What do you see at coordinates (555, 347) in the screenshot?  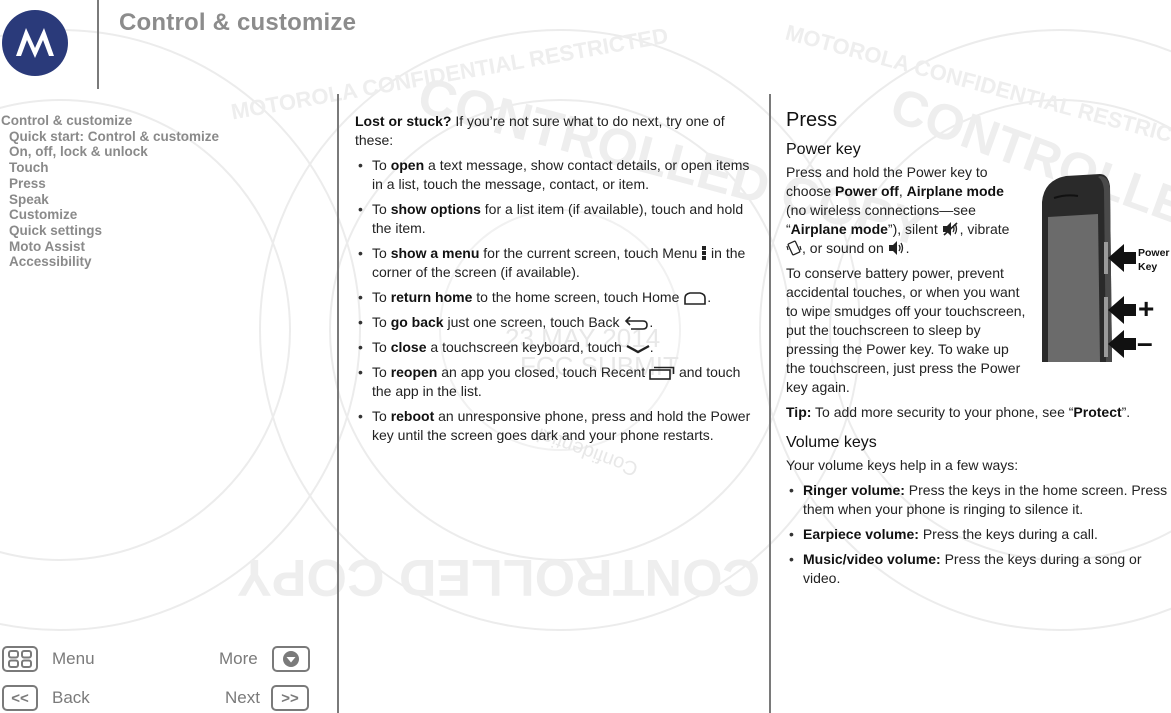 I see `list-item: To close a touchscreen keyboard, touch .` at bounding box center [555, 347].